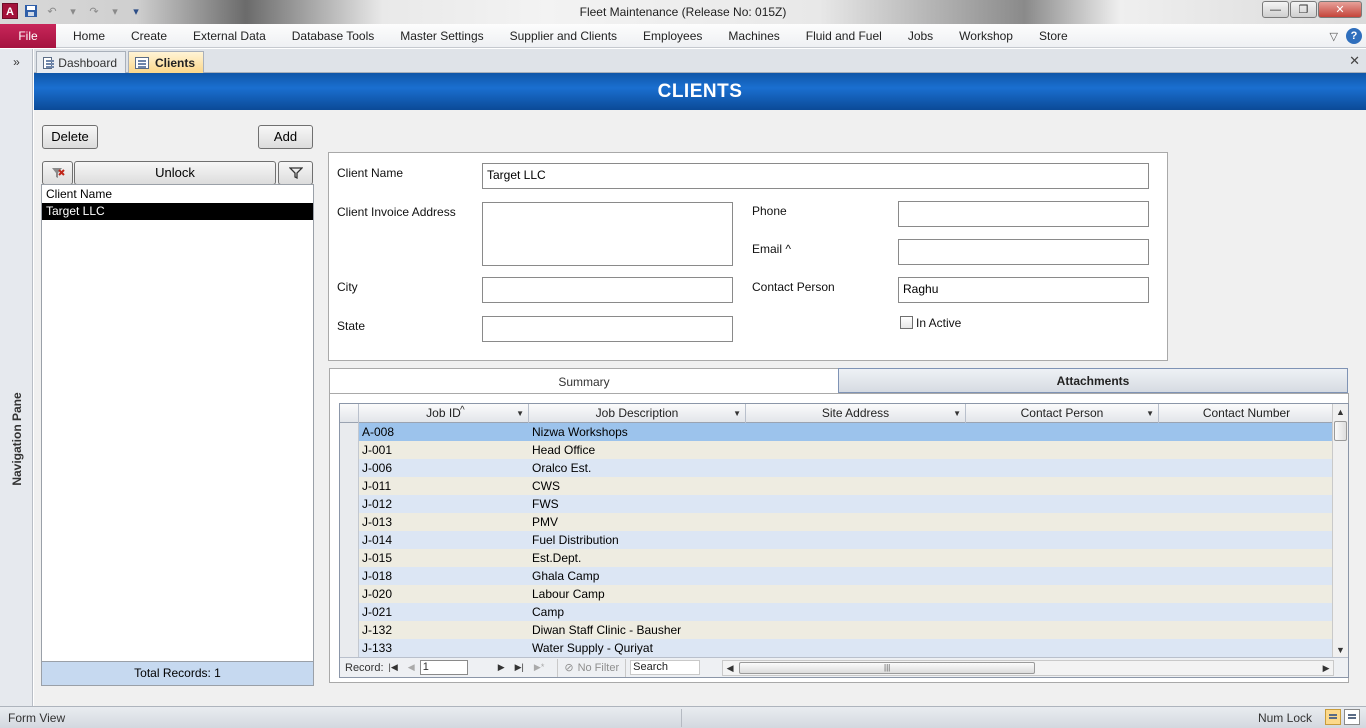 This screenshot has width=1366, height=728. What do you see at coordinates (1354, 61) in the screenshot?
I see `close-document-icon: ✕` at bounding box center [1354, 61].